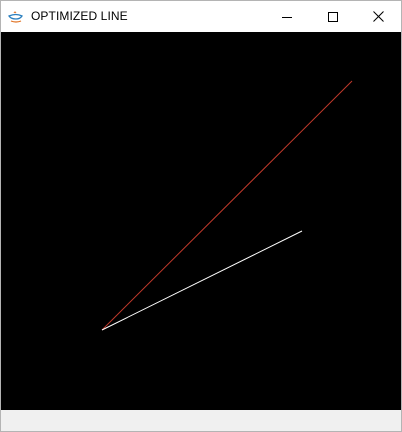 The width and height of the screenshot is (402, 432). What do you see at coordinates (201, 420) in the screenshot?
I see `window-bottom-strip` at bounding box center [201, 420].